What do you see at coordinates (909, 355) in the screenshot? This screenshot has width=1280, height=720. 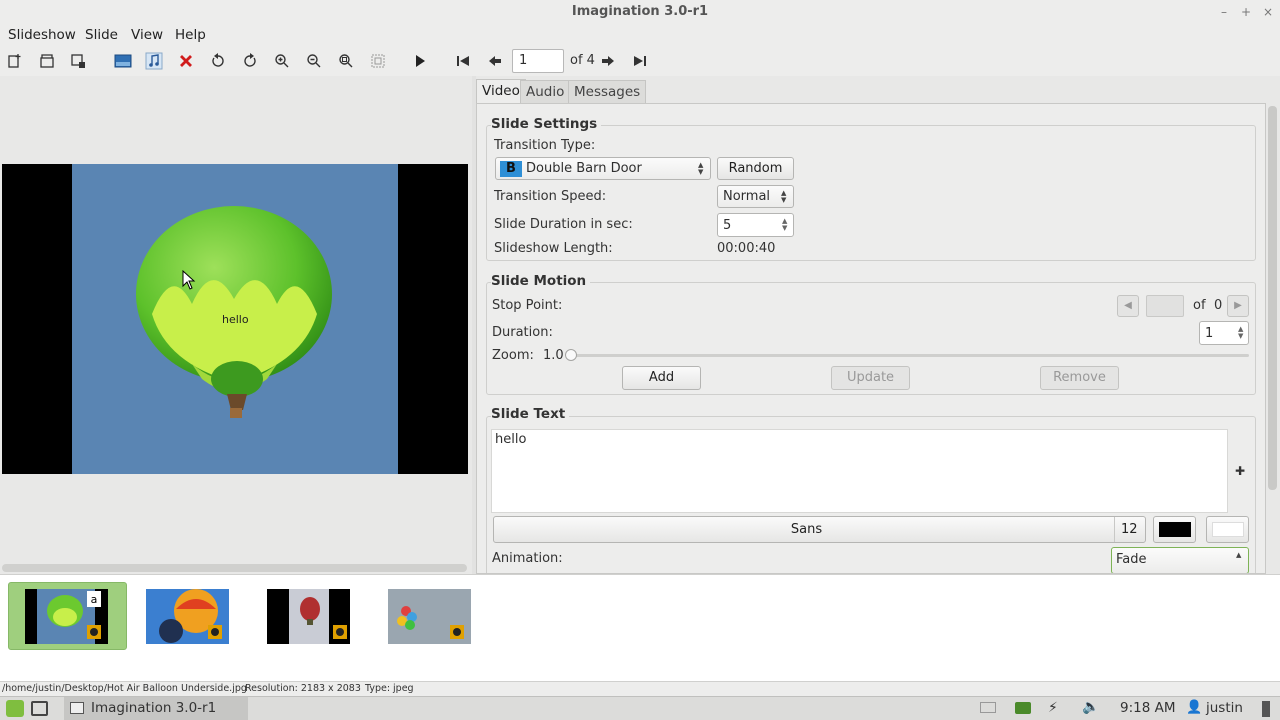 I see `zoom-slider-track` at bounding box center [909, 355].